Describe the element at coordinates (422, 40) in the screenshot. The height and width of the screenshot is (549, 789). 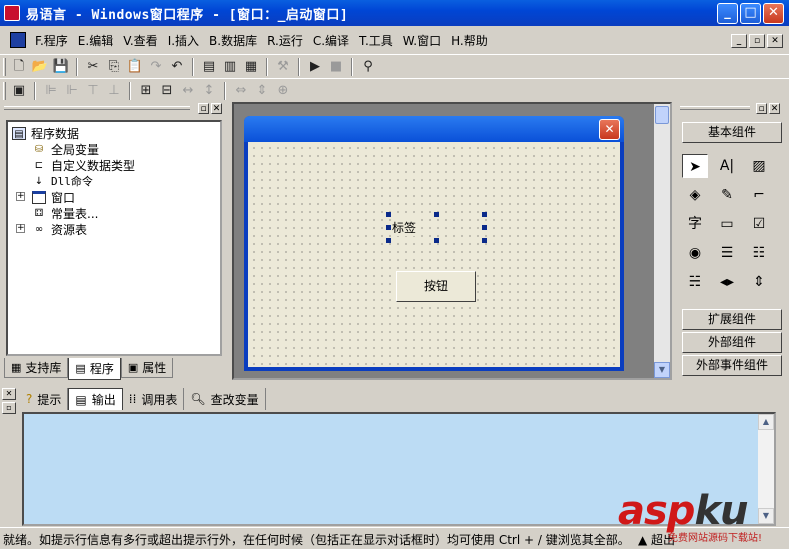
I see `menu-item: W.窗口` at that location.